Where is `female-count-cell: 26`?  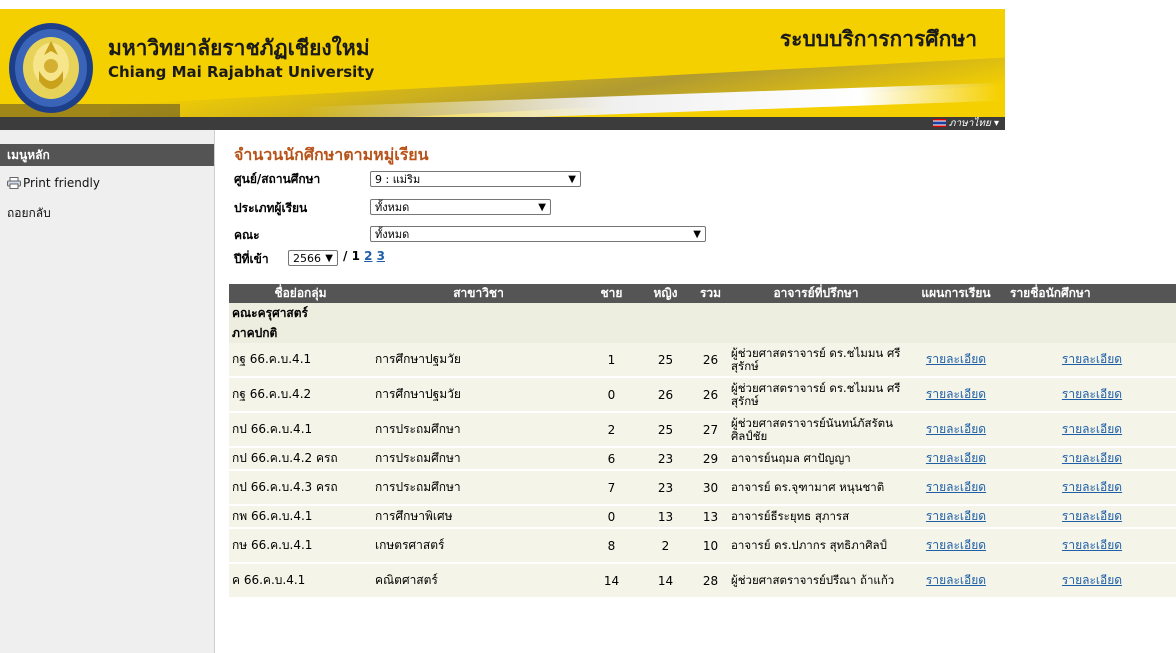
female-count-cell: 26 is located at coordinates (665, 395).